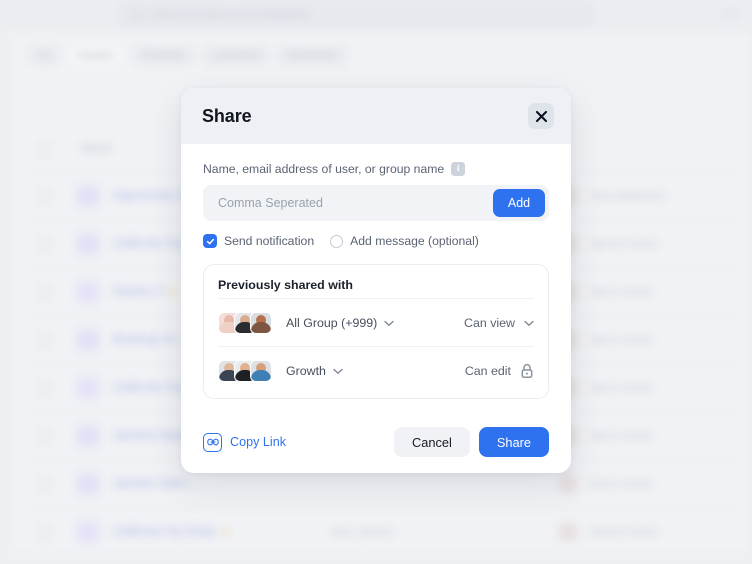 This screenshot has height=564, width=752. I want to click on recipients-input, so click(354, 203).